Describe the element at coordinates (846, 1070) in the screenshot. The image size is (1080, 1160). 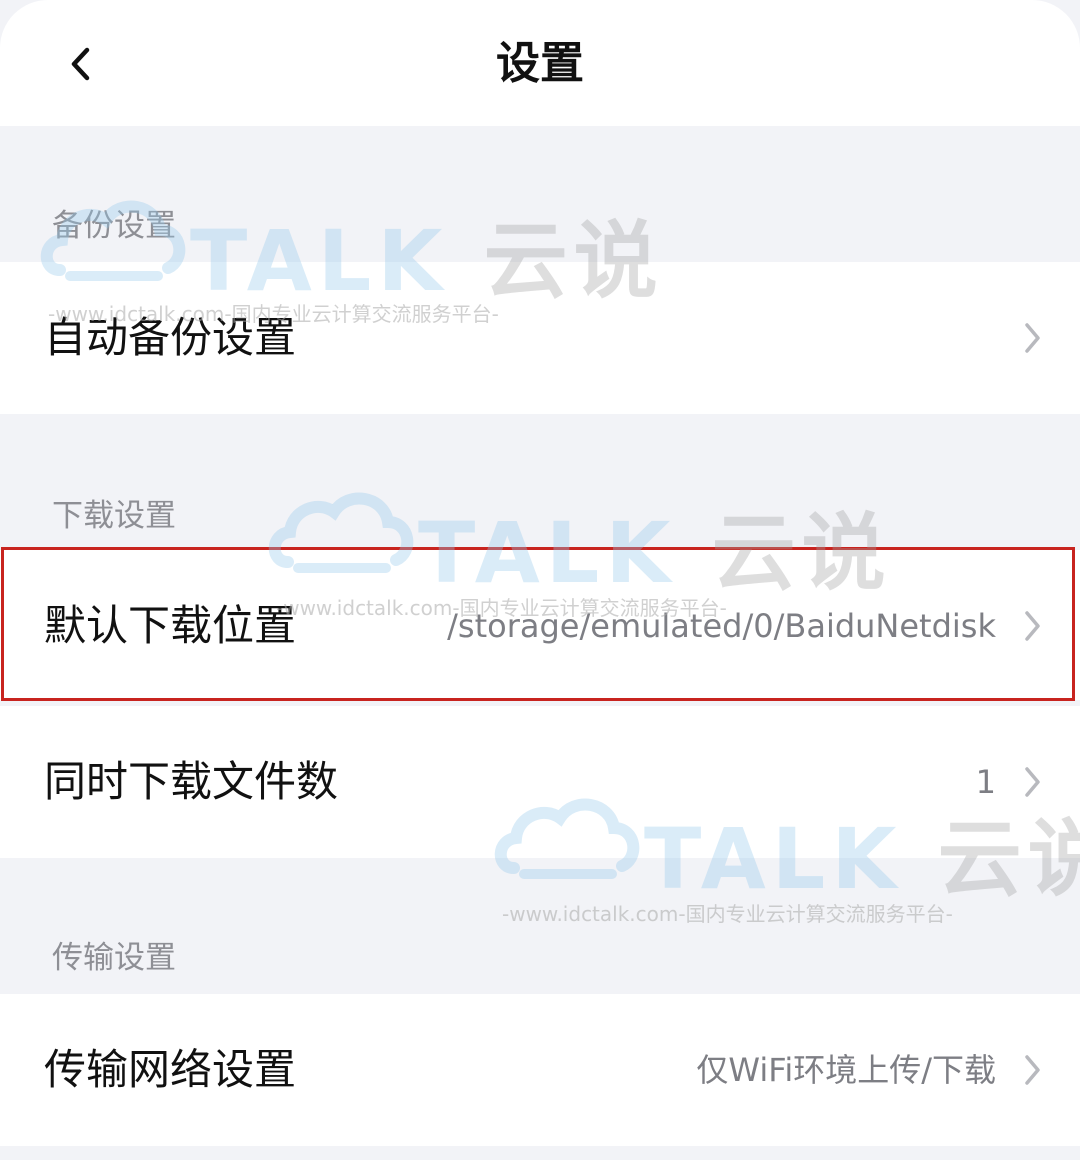
I see `row-value-network-mode: 仅WiFi环境上传/下载` at that location.